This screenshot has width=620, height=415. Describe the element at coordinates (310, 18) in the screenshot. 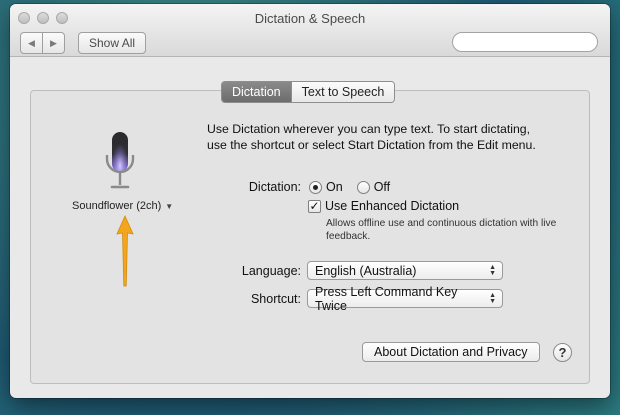

I see `window-title: Dictation & Speech` at that location.